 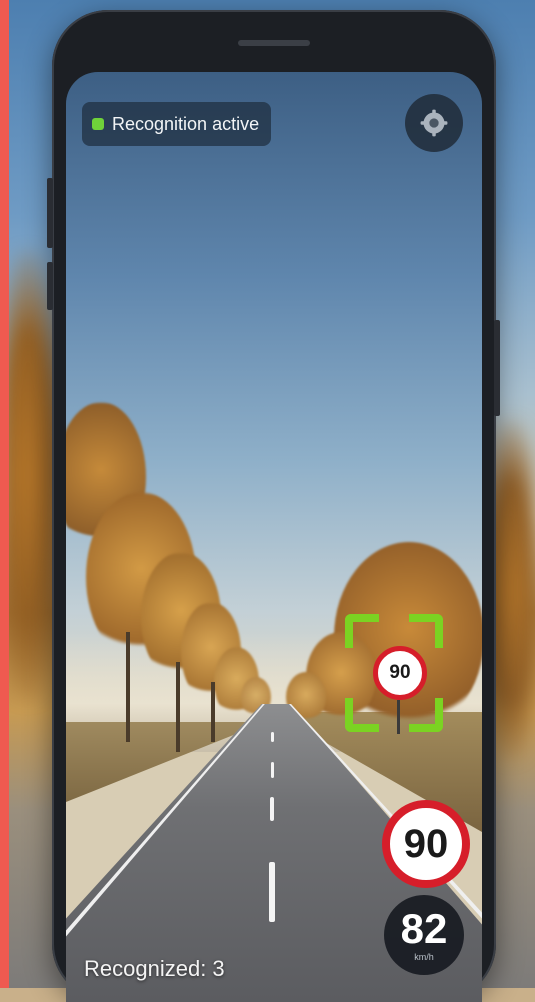 What do you see at coordinates (98, 124) in the screenshot?
I see `status-indicator` at bounding box center [98, 124].